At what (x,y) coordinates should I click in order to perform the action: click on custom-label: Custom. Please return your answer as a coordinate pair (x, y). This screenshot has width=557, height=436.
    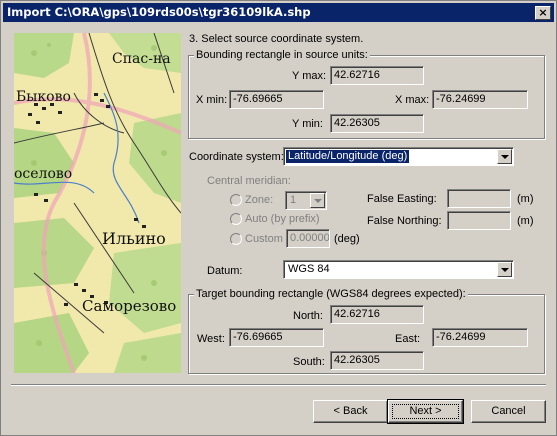
    Looking at the image, I should click on (264, 239).